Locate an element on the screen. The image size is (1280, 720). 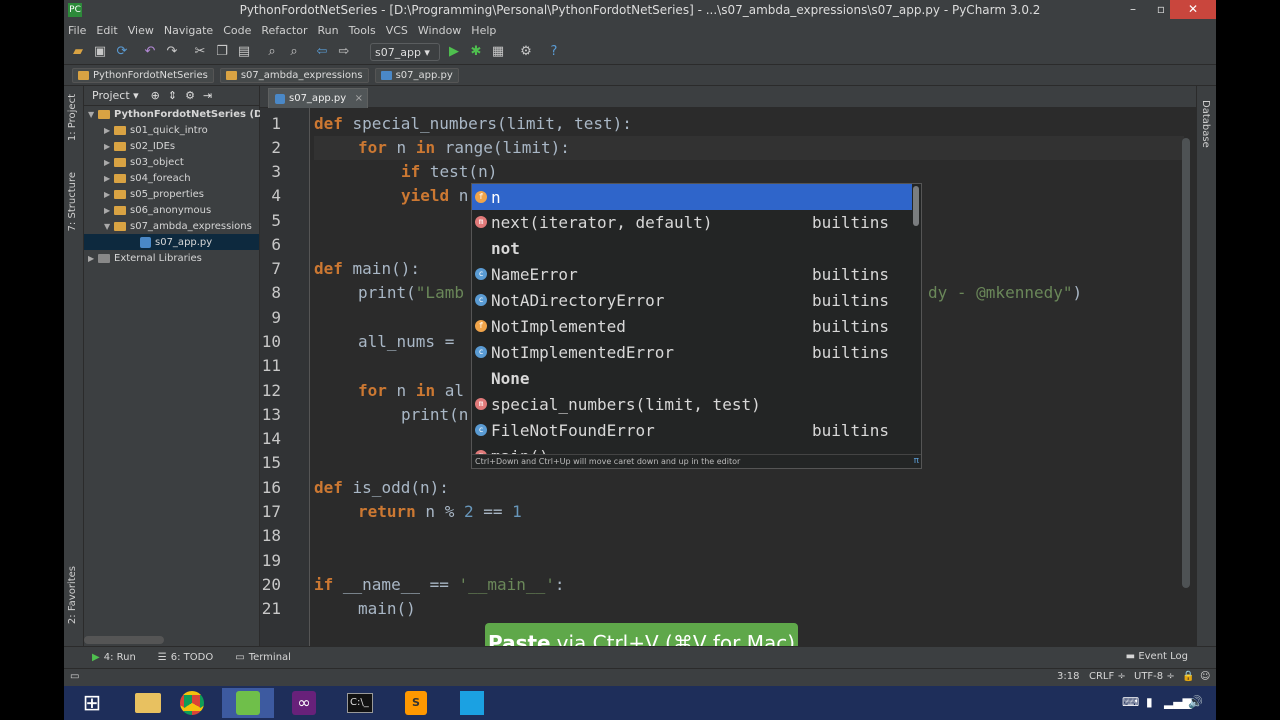
tree-folder: ▶ s05_properties is located at coordinates (154, 194).